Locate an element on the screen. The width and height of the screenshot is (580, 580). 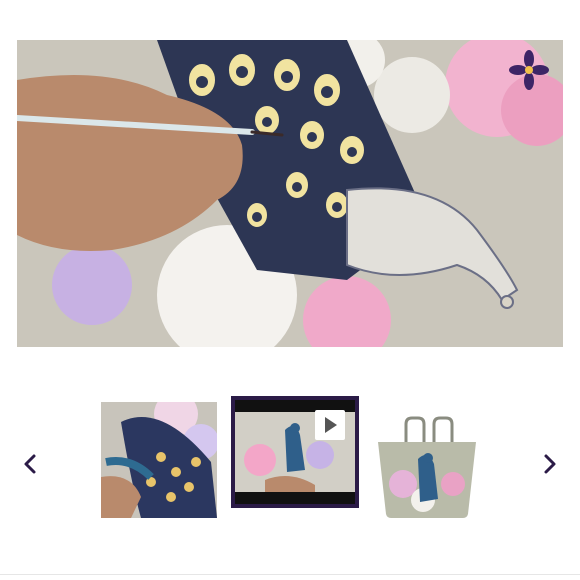
chevron-right-icon is located at coordinates (550, 464).